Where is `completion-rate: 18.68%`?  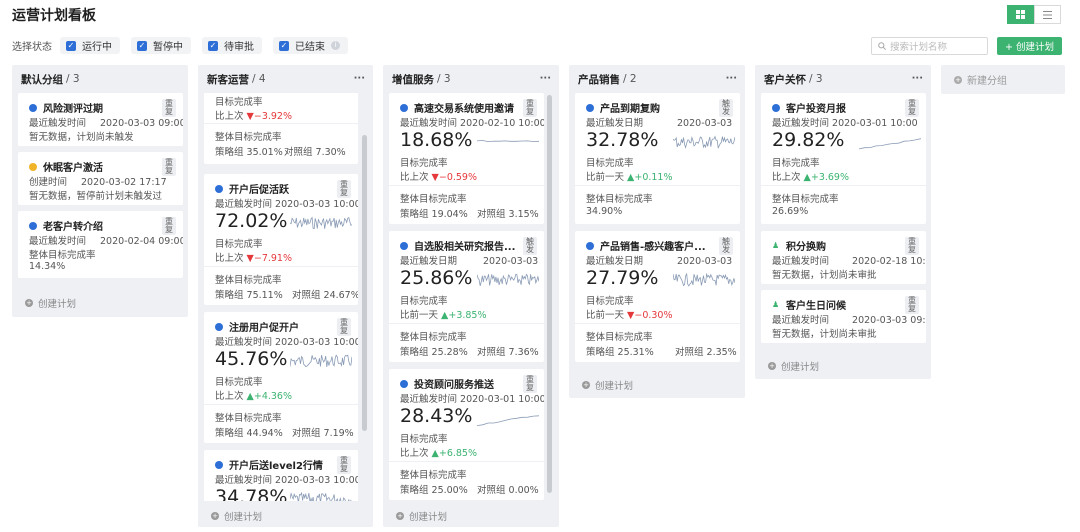 completion-rate: 18.68% is located at coordinates (436, 140).